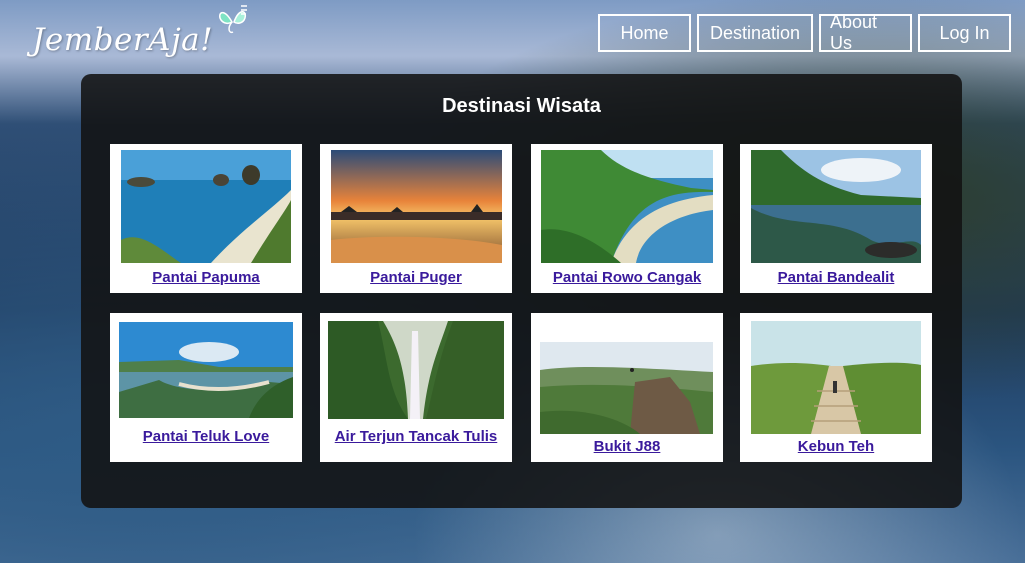  Describe the element at coordinates (644, 33) in the screenshot. I see `nav-home-button: Home` at that location.